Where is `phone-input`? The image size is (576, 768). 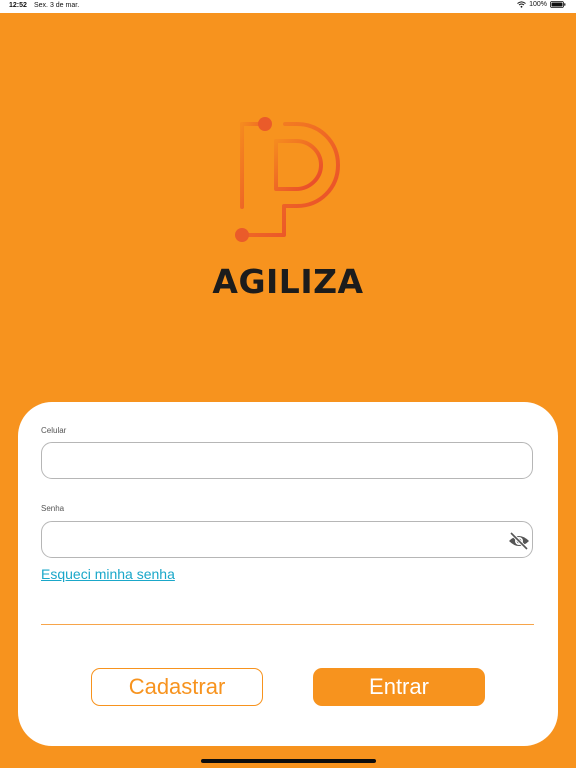 phone-input is located at coordinates (274, 460).